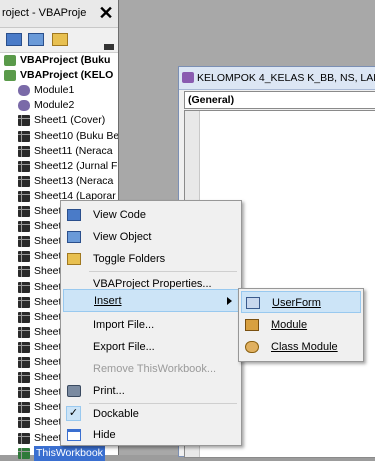 This screenshot has width=375, height=461. Describe the element at coordinates (109, 47) in the screenshot. I see `scroll-down-icon` at that location.